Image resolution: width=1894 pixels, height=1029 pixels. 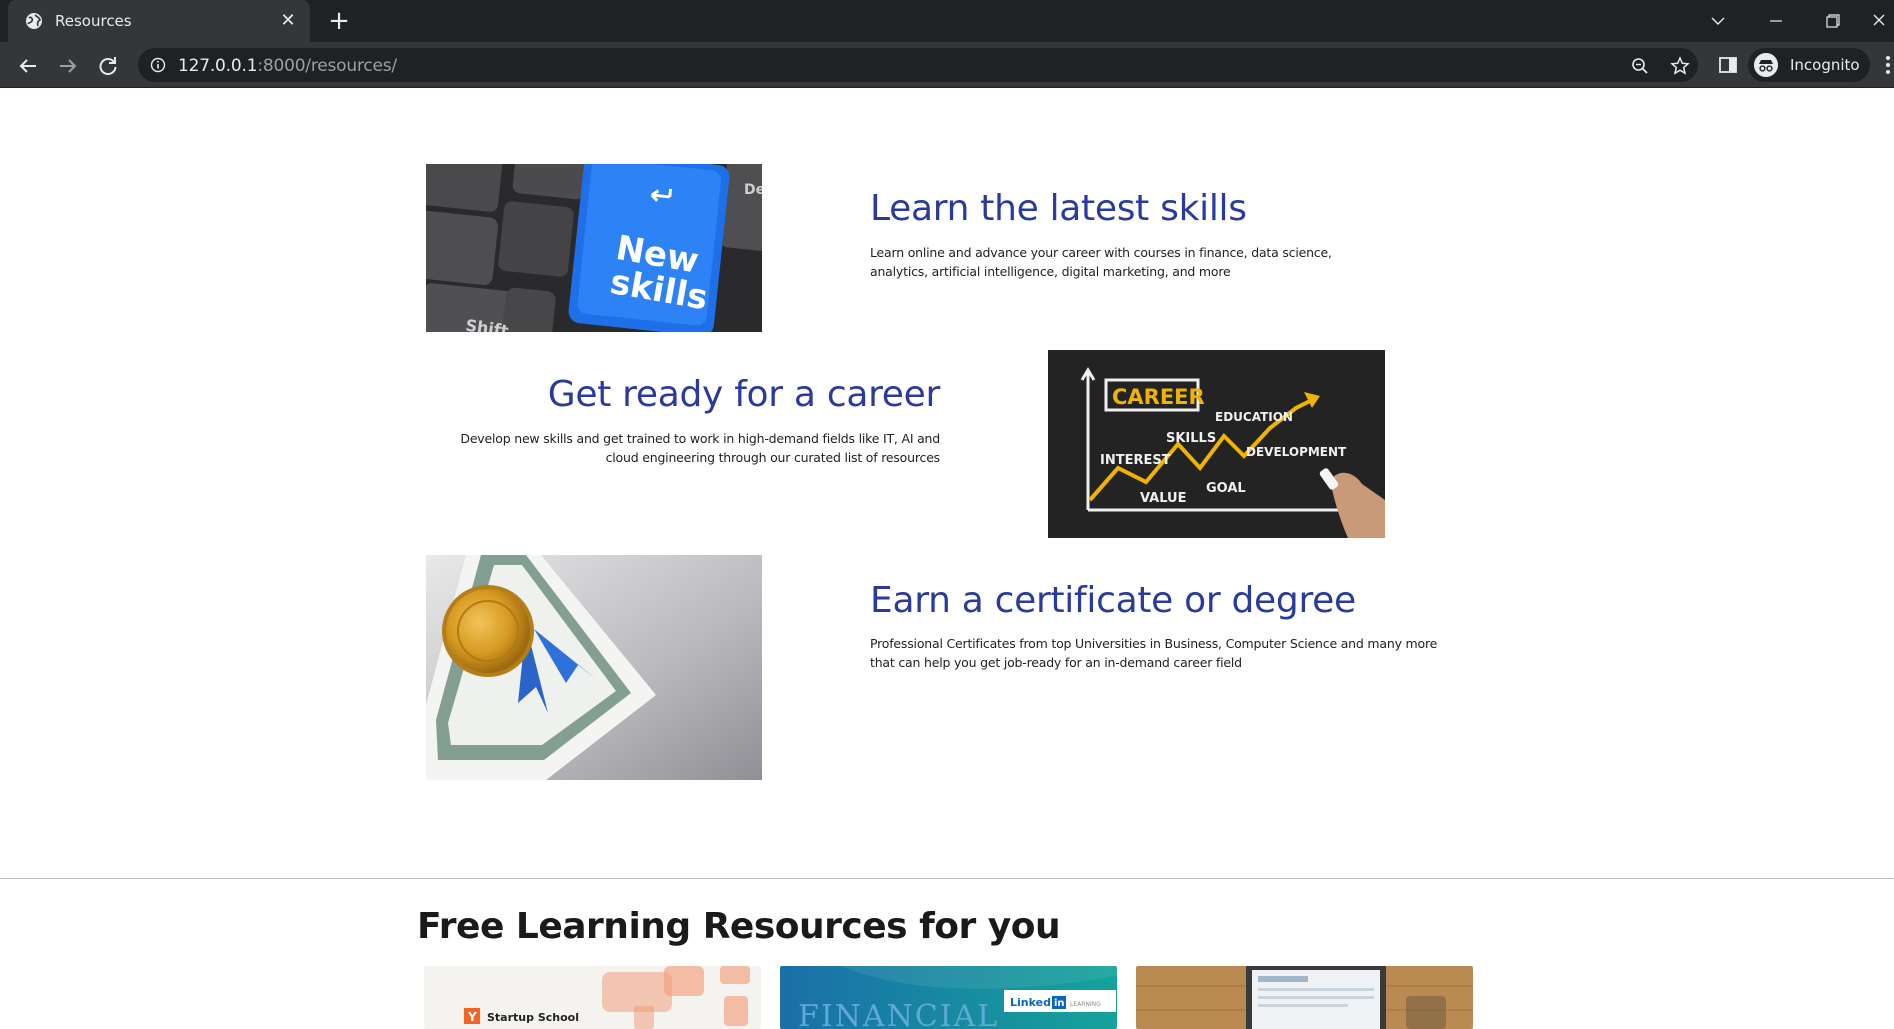 What do you see at coordinates (594, 667) in the screenshot?
I see `certificate-seal-image` at bounding box center [594, 667].